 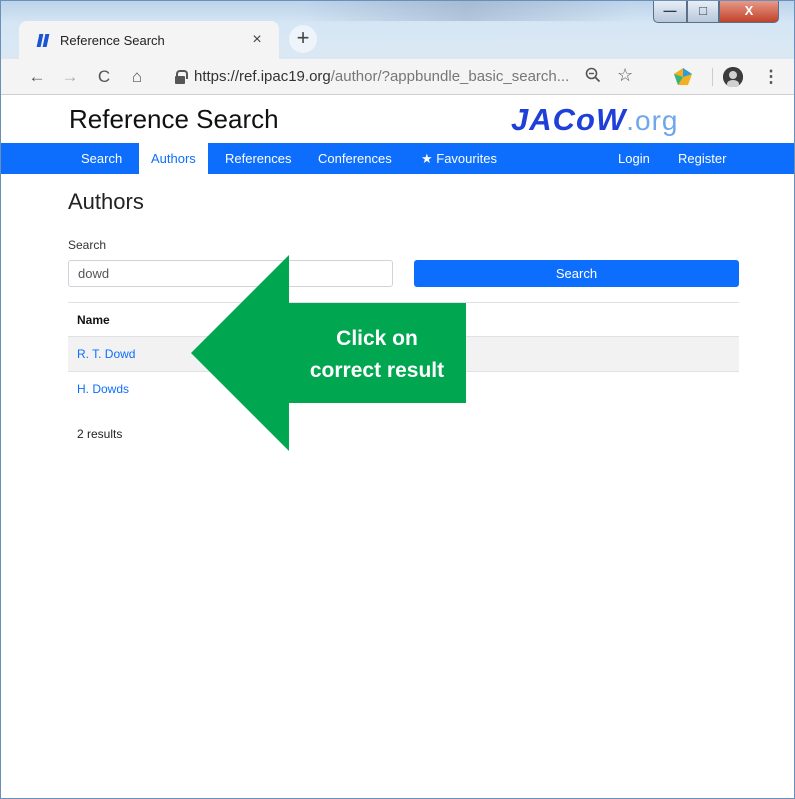 I want to click on nav-search: Search, so click(x=101, y=158).